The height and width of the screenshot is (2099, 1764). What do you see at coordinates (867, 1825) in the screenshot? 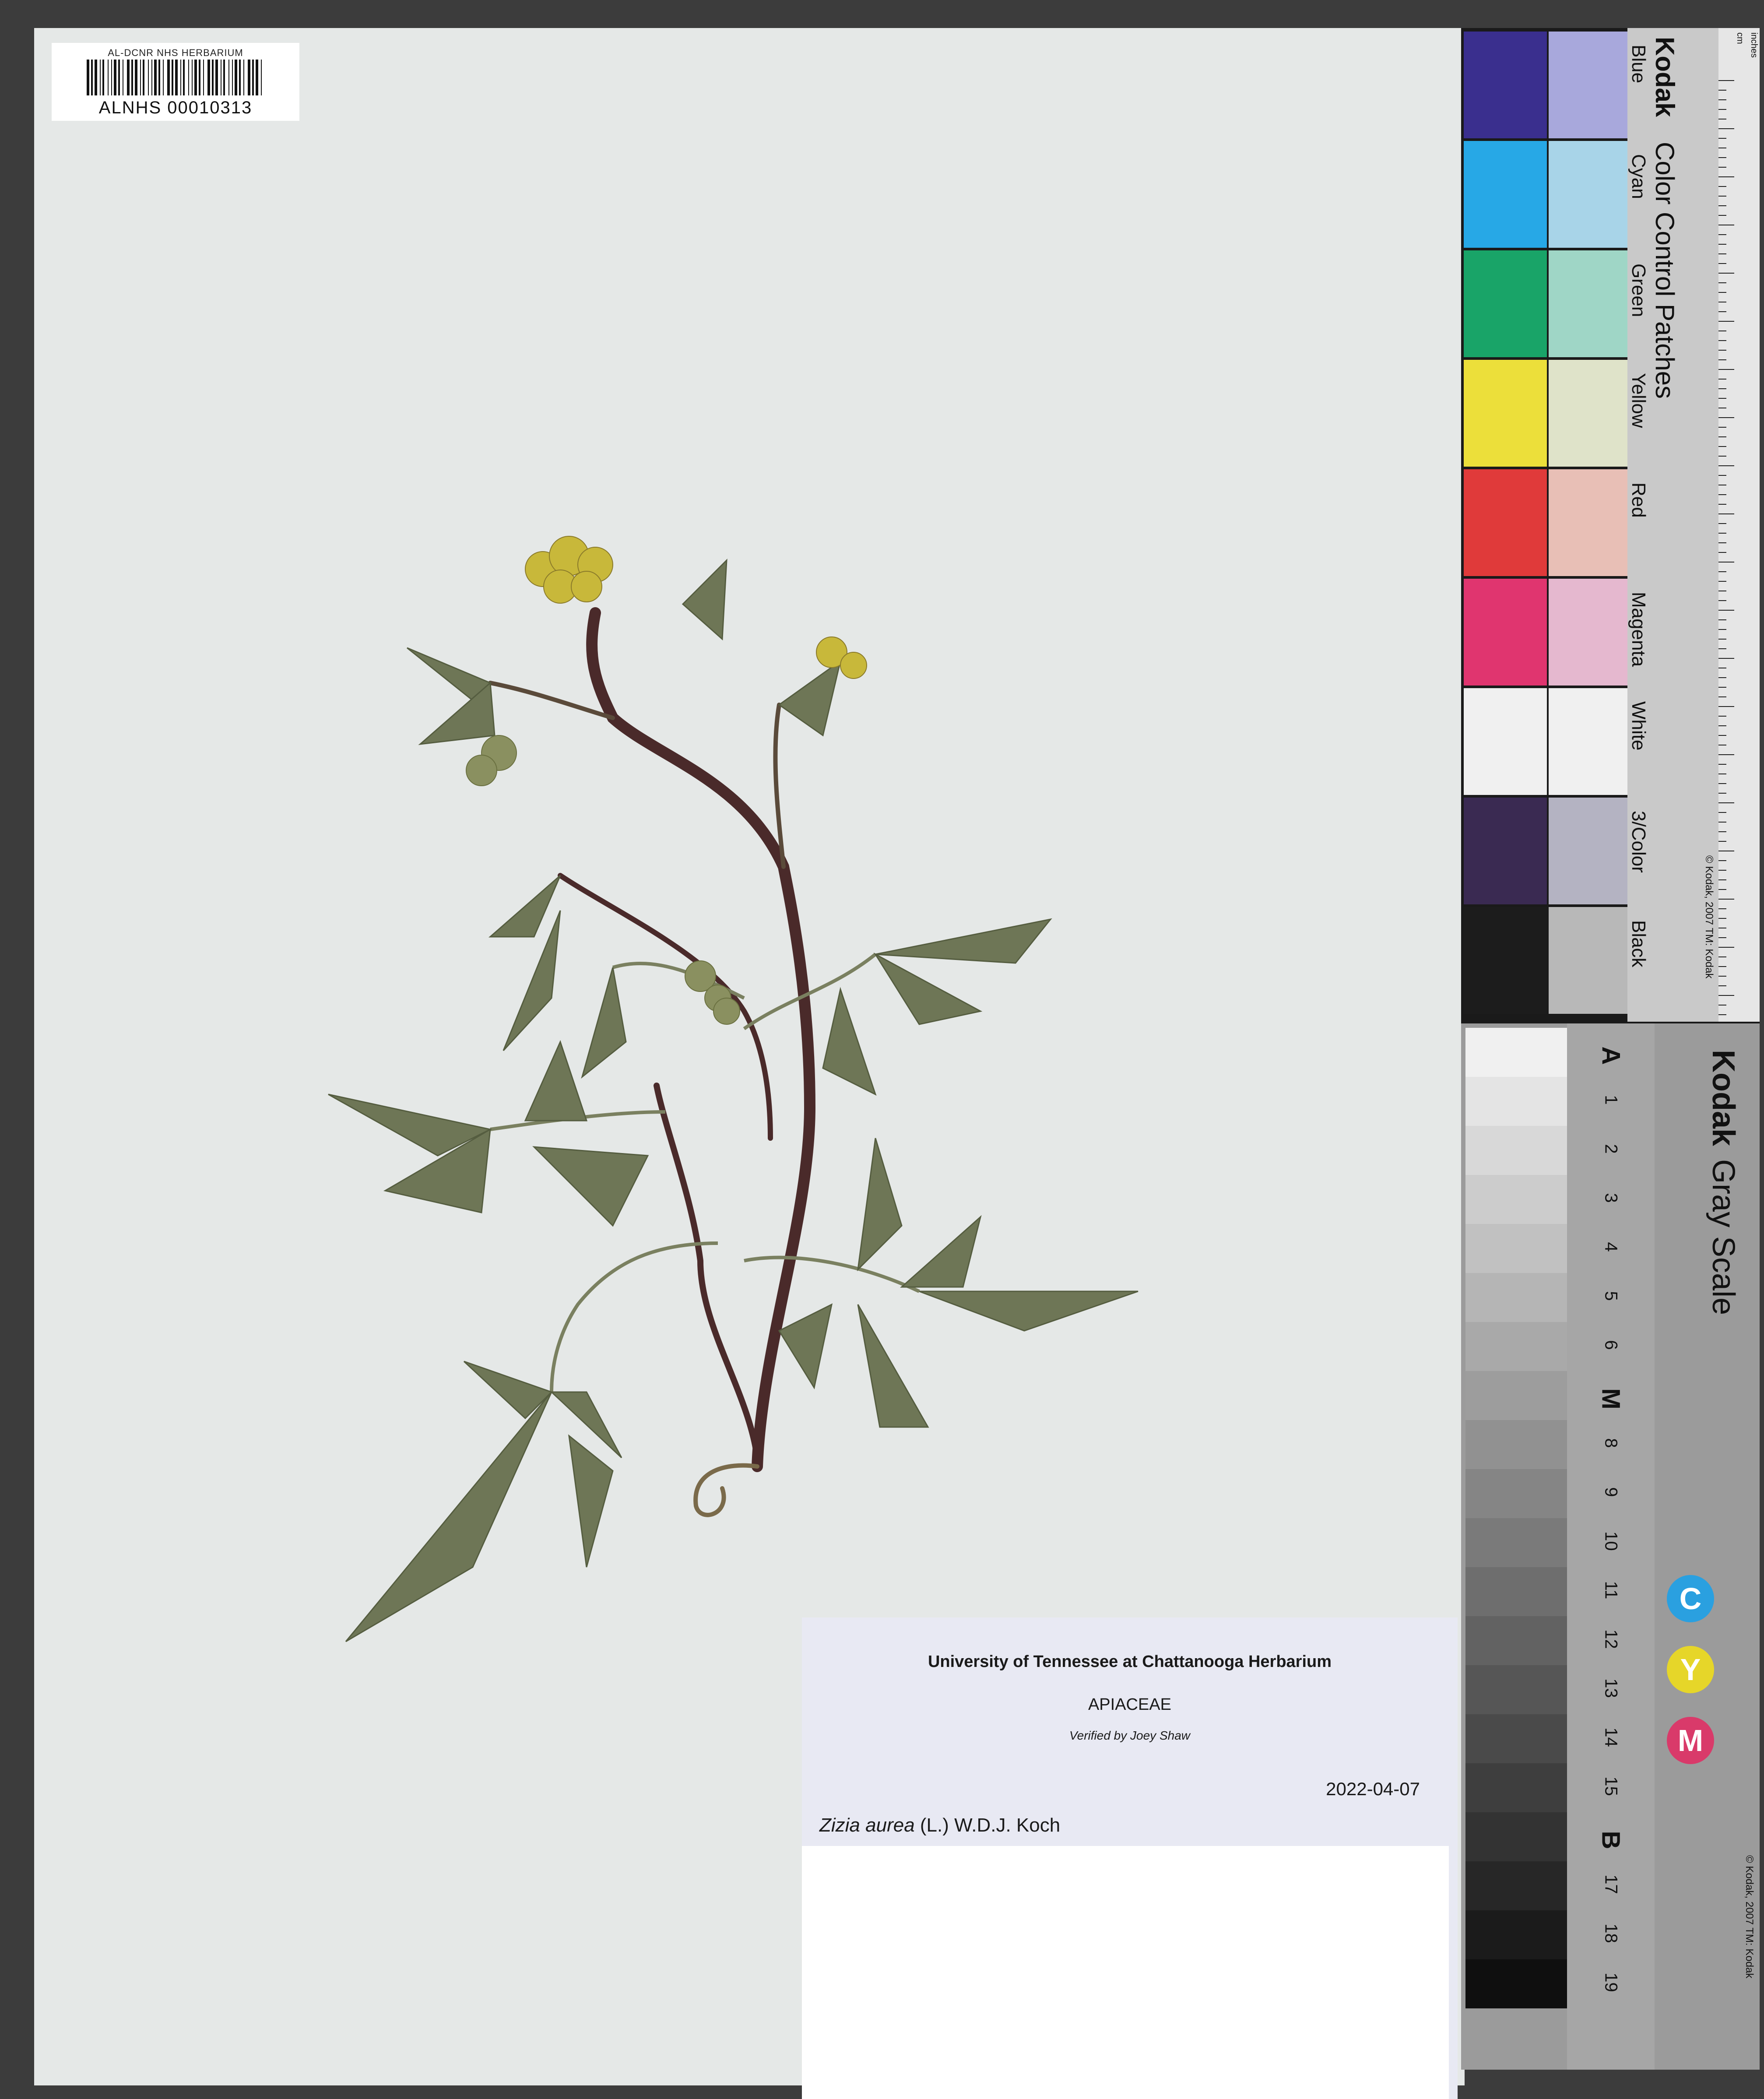
I see `genus-species: Zizia aurea` at bounding box center [867, 1825].